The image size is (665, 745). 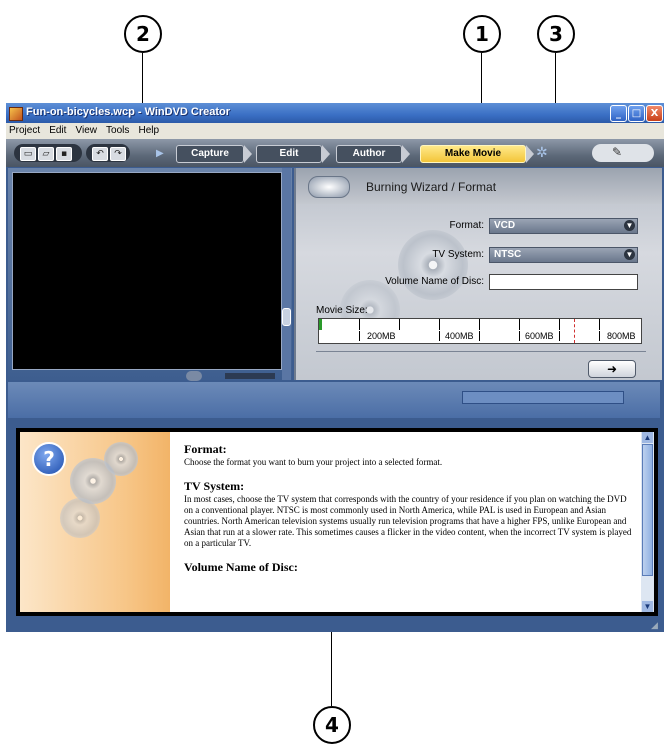 What do you see at coordinates (434, 281) in the screenshot?
I see `volume-name-label: Volume Name of Disc:` at bounding box center [434, 281].